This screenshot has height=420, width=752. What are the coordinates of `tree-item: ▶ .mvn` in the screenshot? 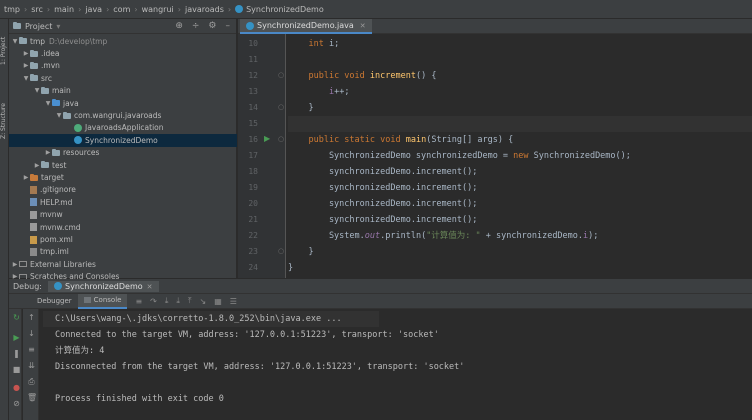 It's located at (123, 66).